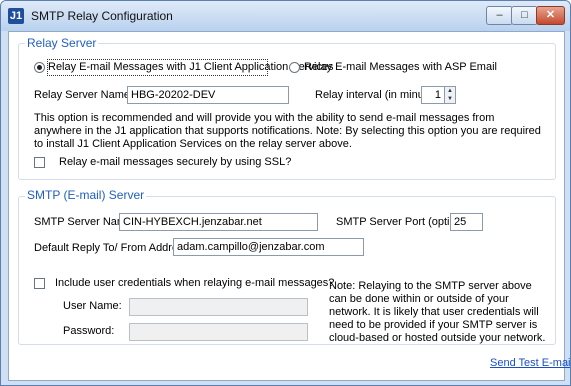 The image size is (571, 386). I want to click on username-label: User Name:, so click(92, 306).